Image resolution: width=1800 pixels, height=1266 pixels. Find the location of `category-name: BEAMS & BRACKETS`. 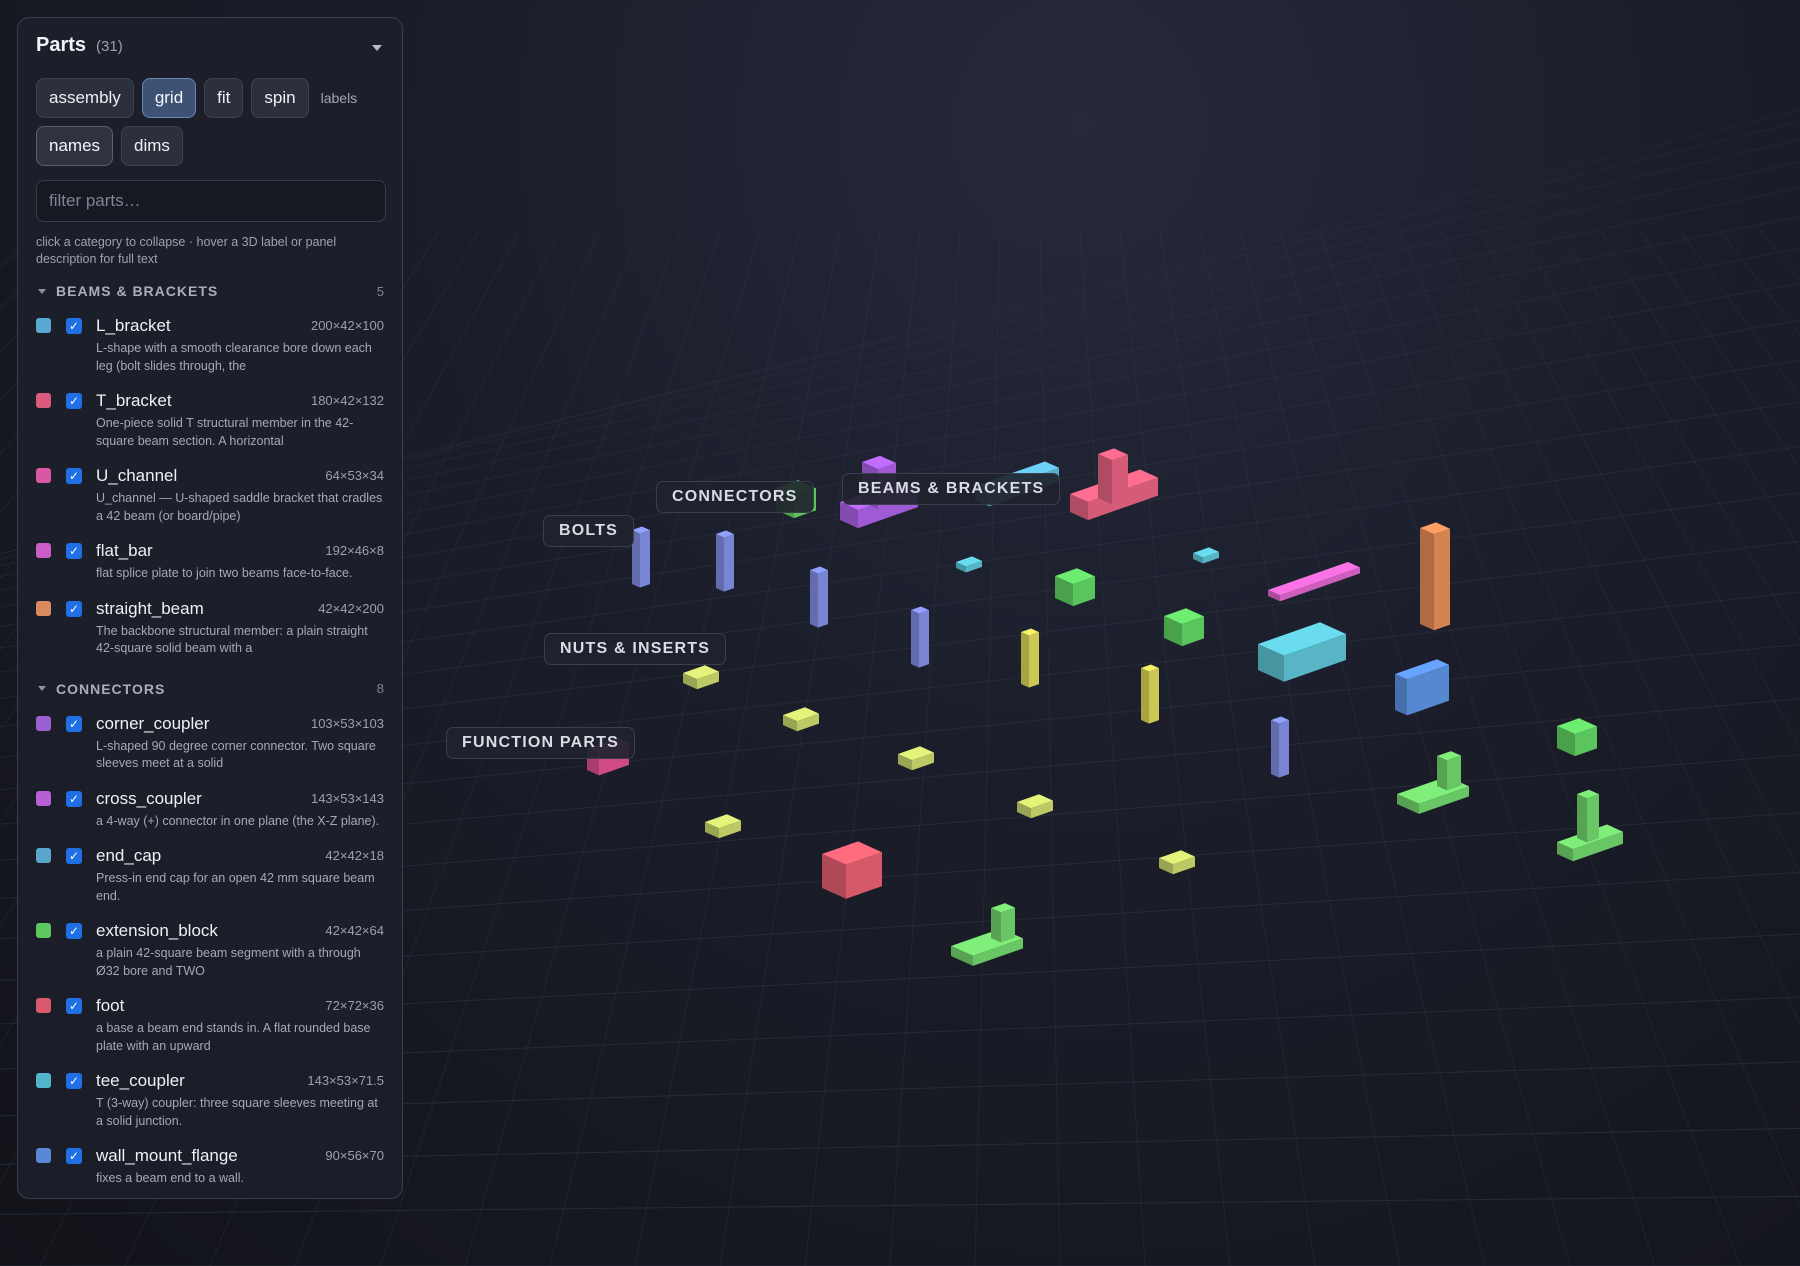

category-name: BEAMS & BRACKETS is located at coordinates (137, 291).